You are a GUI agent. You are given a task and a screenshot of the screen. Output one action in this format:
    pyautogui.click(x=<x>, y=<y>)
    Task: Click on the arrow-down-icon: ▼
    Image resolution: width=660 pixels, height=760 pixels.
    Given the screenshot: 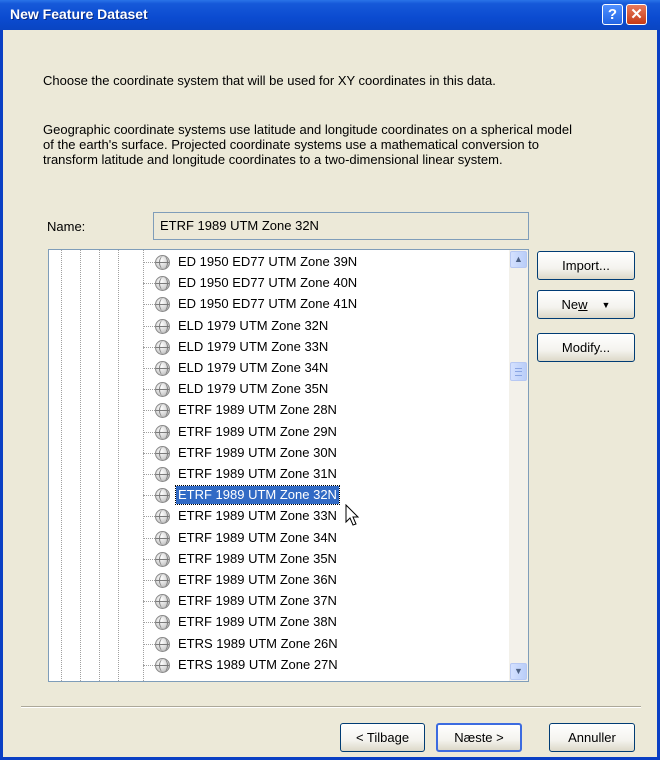 What is the action you would take?
    pyautogui.click(x=518, y=671)
    